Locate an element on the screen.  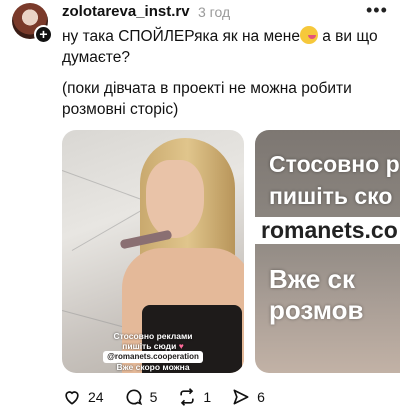
repost-count: 1 is located at coordinates (207, 397).